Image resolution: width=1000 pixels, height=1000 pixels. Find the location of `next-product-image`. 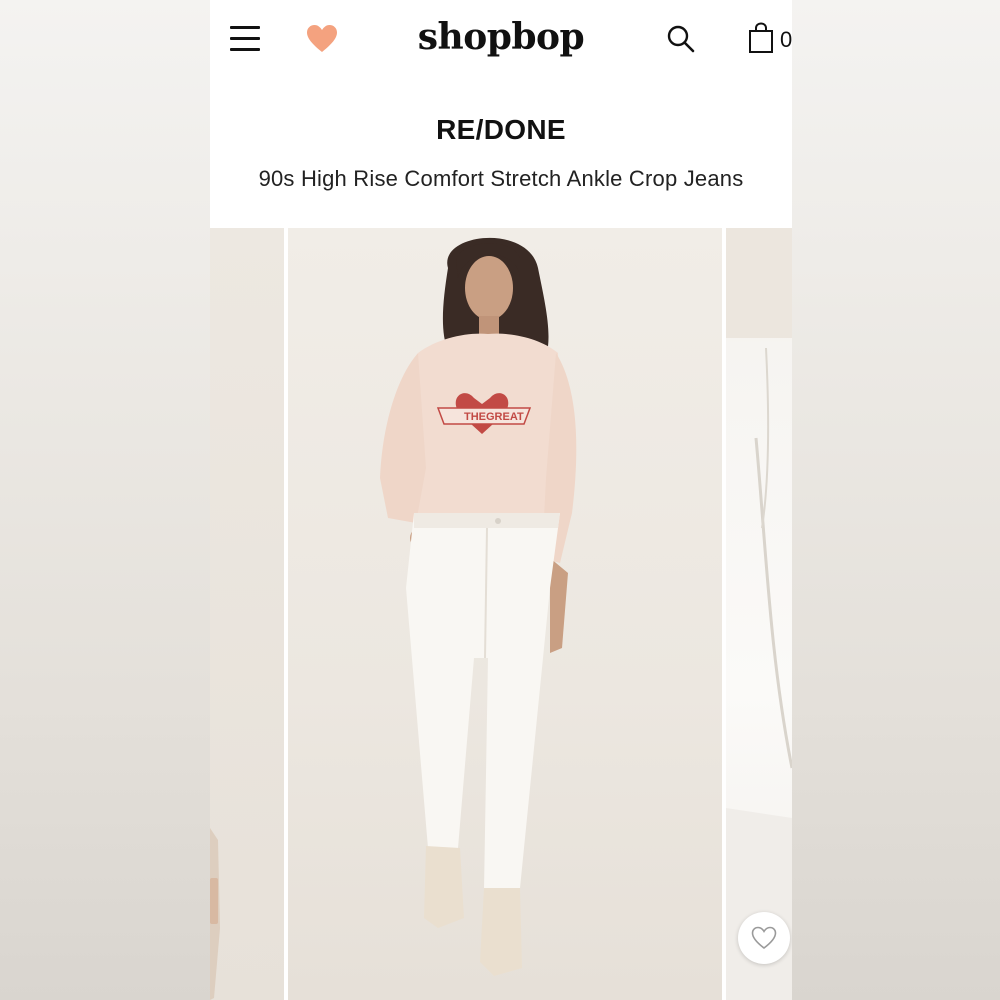

next-product-image is located at coordinates (759, 614).